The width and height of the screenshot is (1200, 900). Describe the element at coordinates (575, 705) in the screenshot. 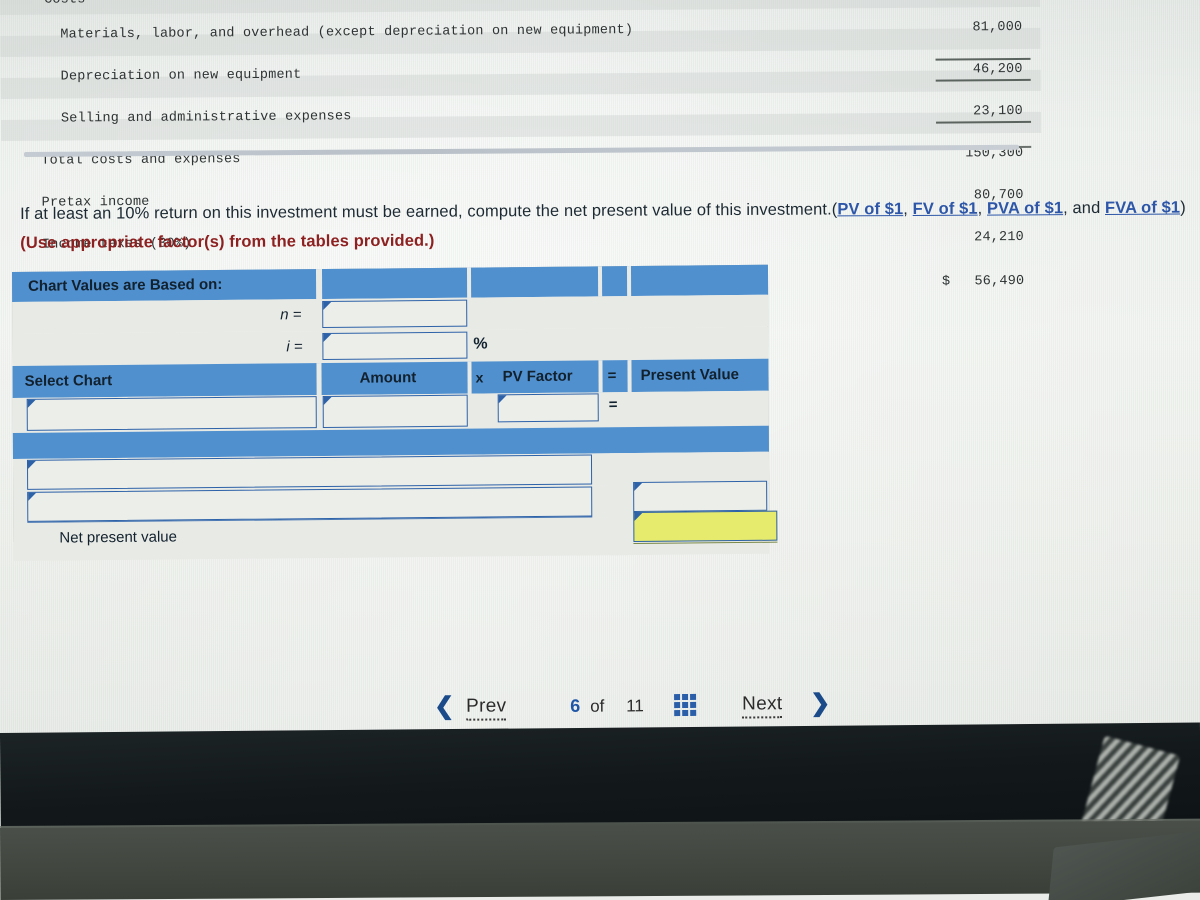

I see `current-page-number: 6` at that location.